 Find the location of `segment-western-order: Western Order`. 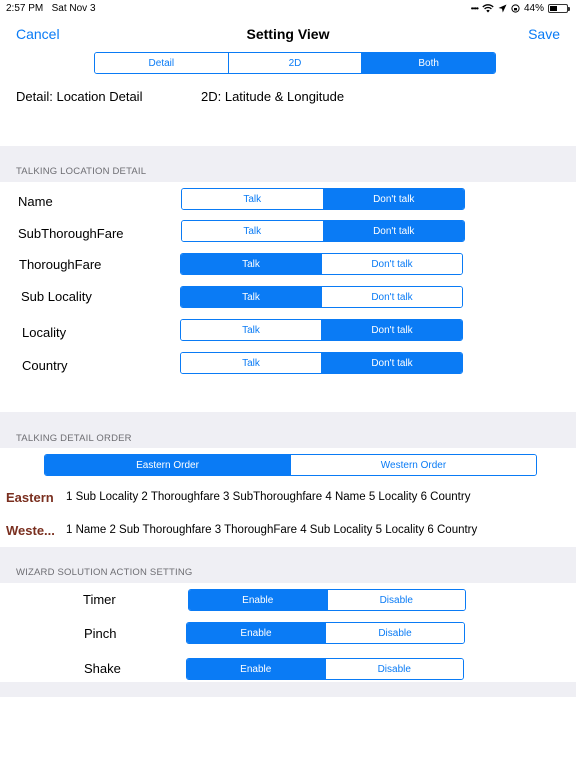

segment-western-order: Western Order is located at coordinates (413, 465).